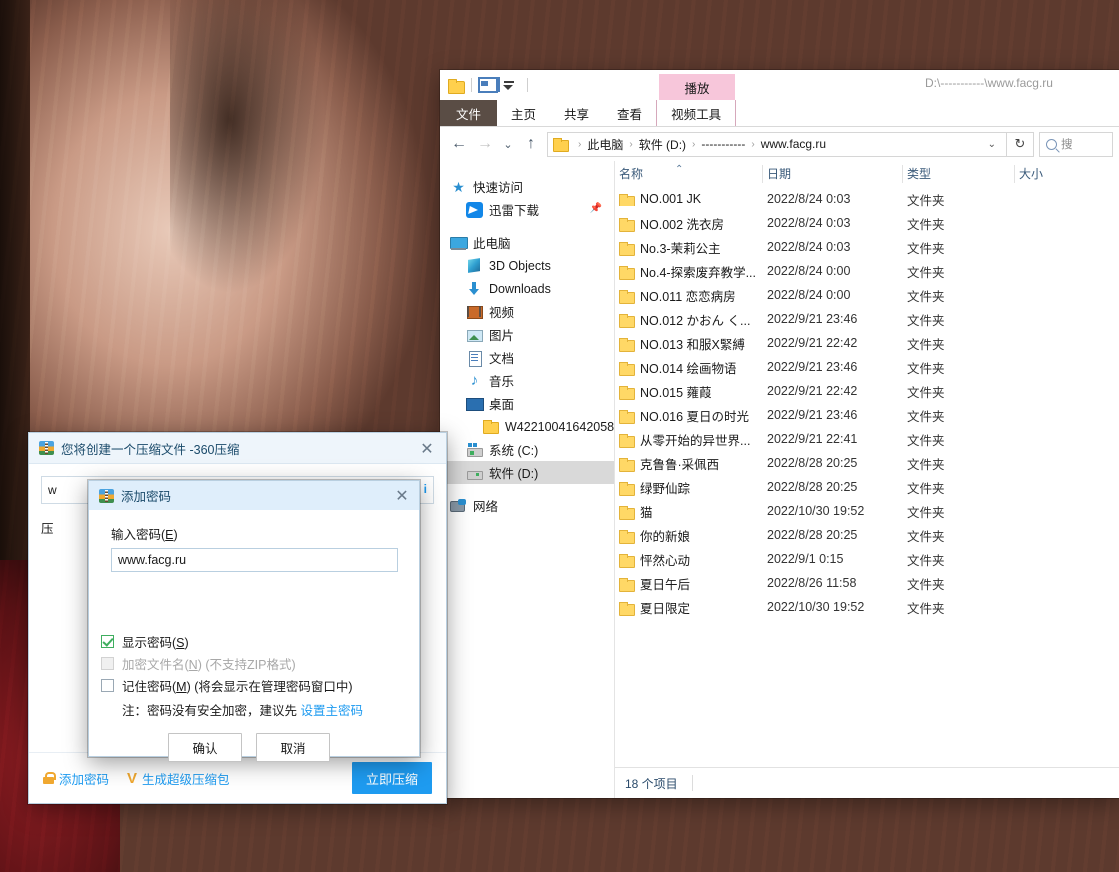 Image resolution: width=1119 pixels, height=872 pixels. I want to click on search-input: 搜, so click(1076, 144).